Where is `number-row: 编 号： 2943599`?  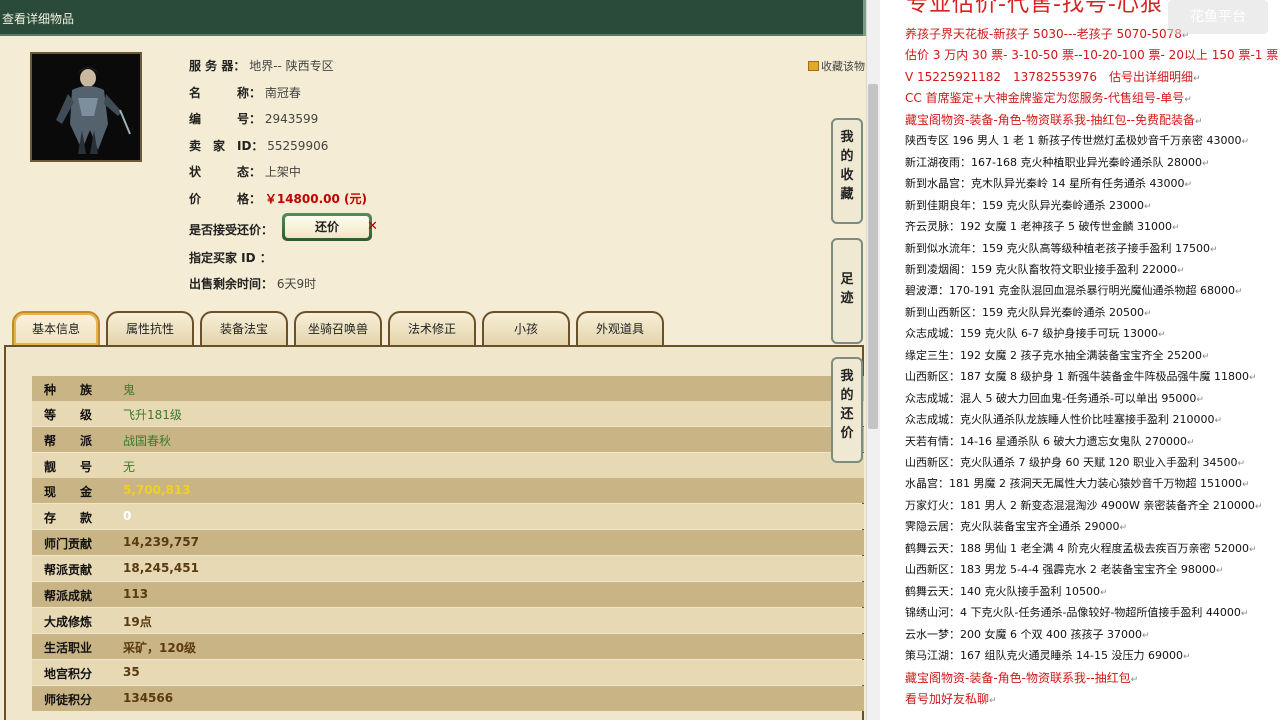
number-row: 编 号： 2943599 is located at coordinates (253, 118).